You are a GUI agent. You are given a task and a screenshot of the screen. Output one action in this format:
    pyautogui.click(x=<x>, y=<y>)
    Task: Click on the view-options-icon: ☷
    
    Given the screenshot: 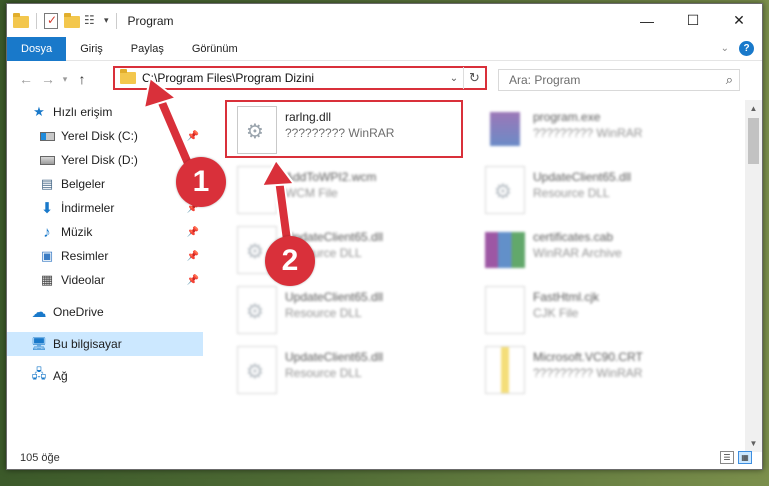 What is the action you would take?
    pyautogui.click(x=92, y=21)
    